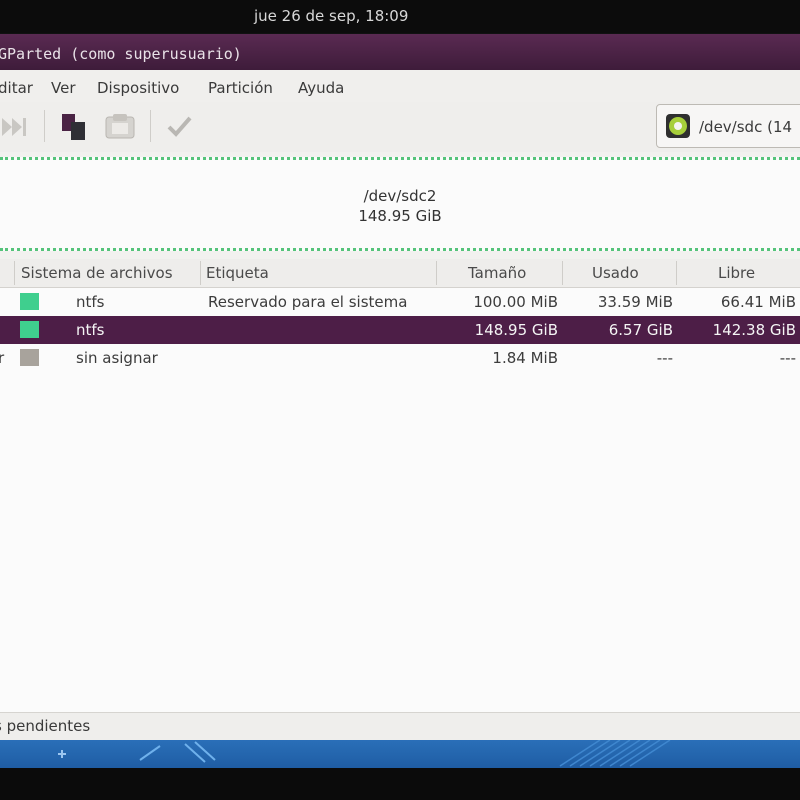 Image resolution: width=800 pixels, height=800 pixels. Describe the element at coordinates (45, 726) in the screenshot. I see `status-text: s pendientes` at that location.